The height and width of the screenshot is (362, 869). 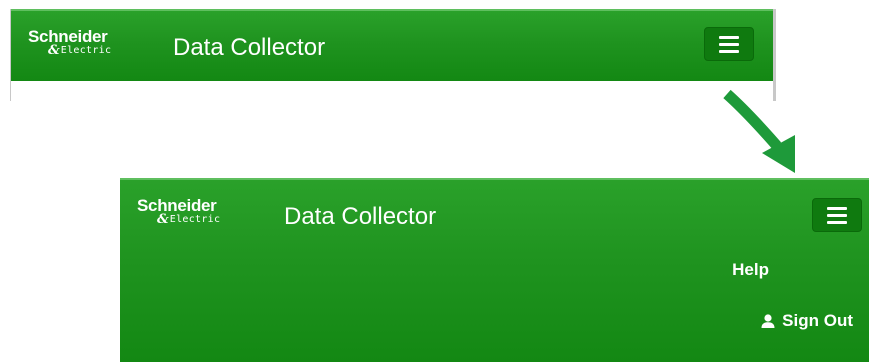 What do you see at coordinates (750, 270) in the screenshot?
I see `nav-item-help: Help` at bounding box center [750, 270].